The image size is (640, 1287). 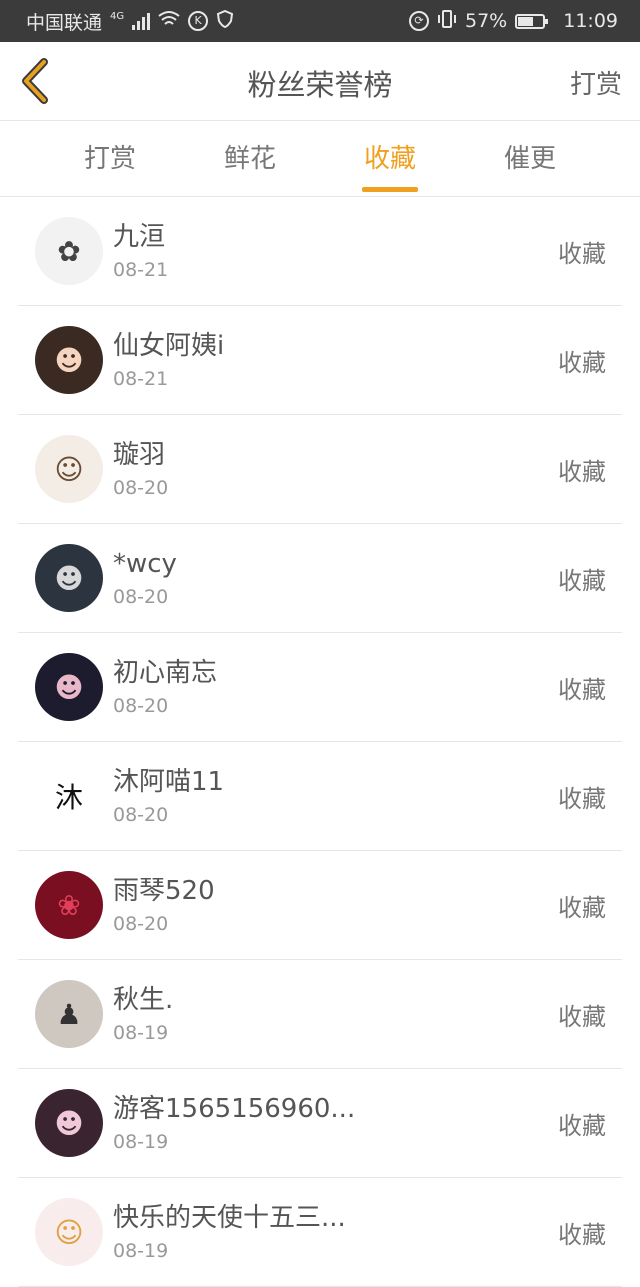 What do you see at coordinates (164, 891) in the screenshot?
I see `fan-name: 雨琴520` at bounding box center [164, 891].